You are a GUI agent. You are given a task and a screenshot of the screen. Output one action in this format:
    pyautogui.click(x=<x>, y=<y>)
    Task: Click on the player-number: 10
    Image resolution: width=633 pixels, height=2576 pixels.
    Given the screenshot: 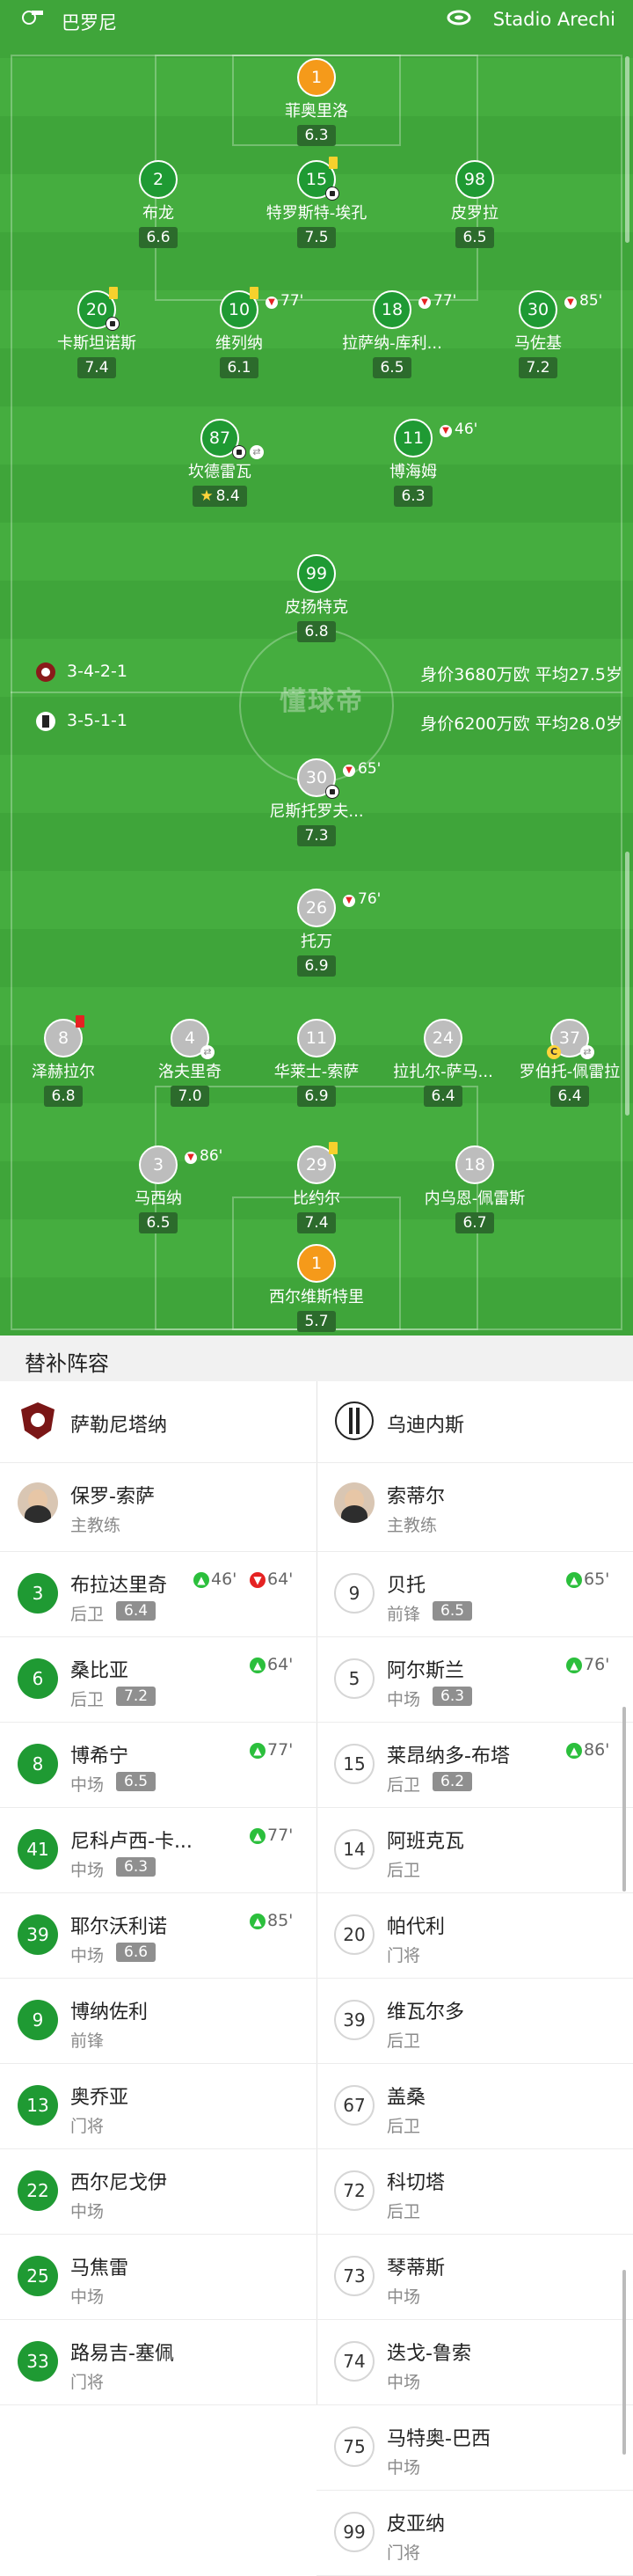 What is the action you would take?
    pyautogui.click(x=239, y=309)
    